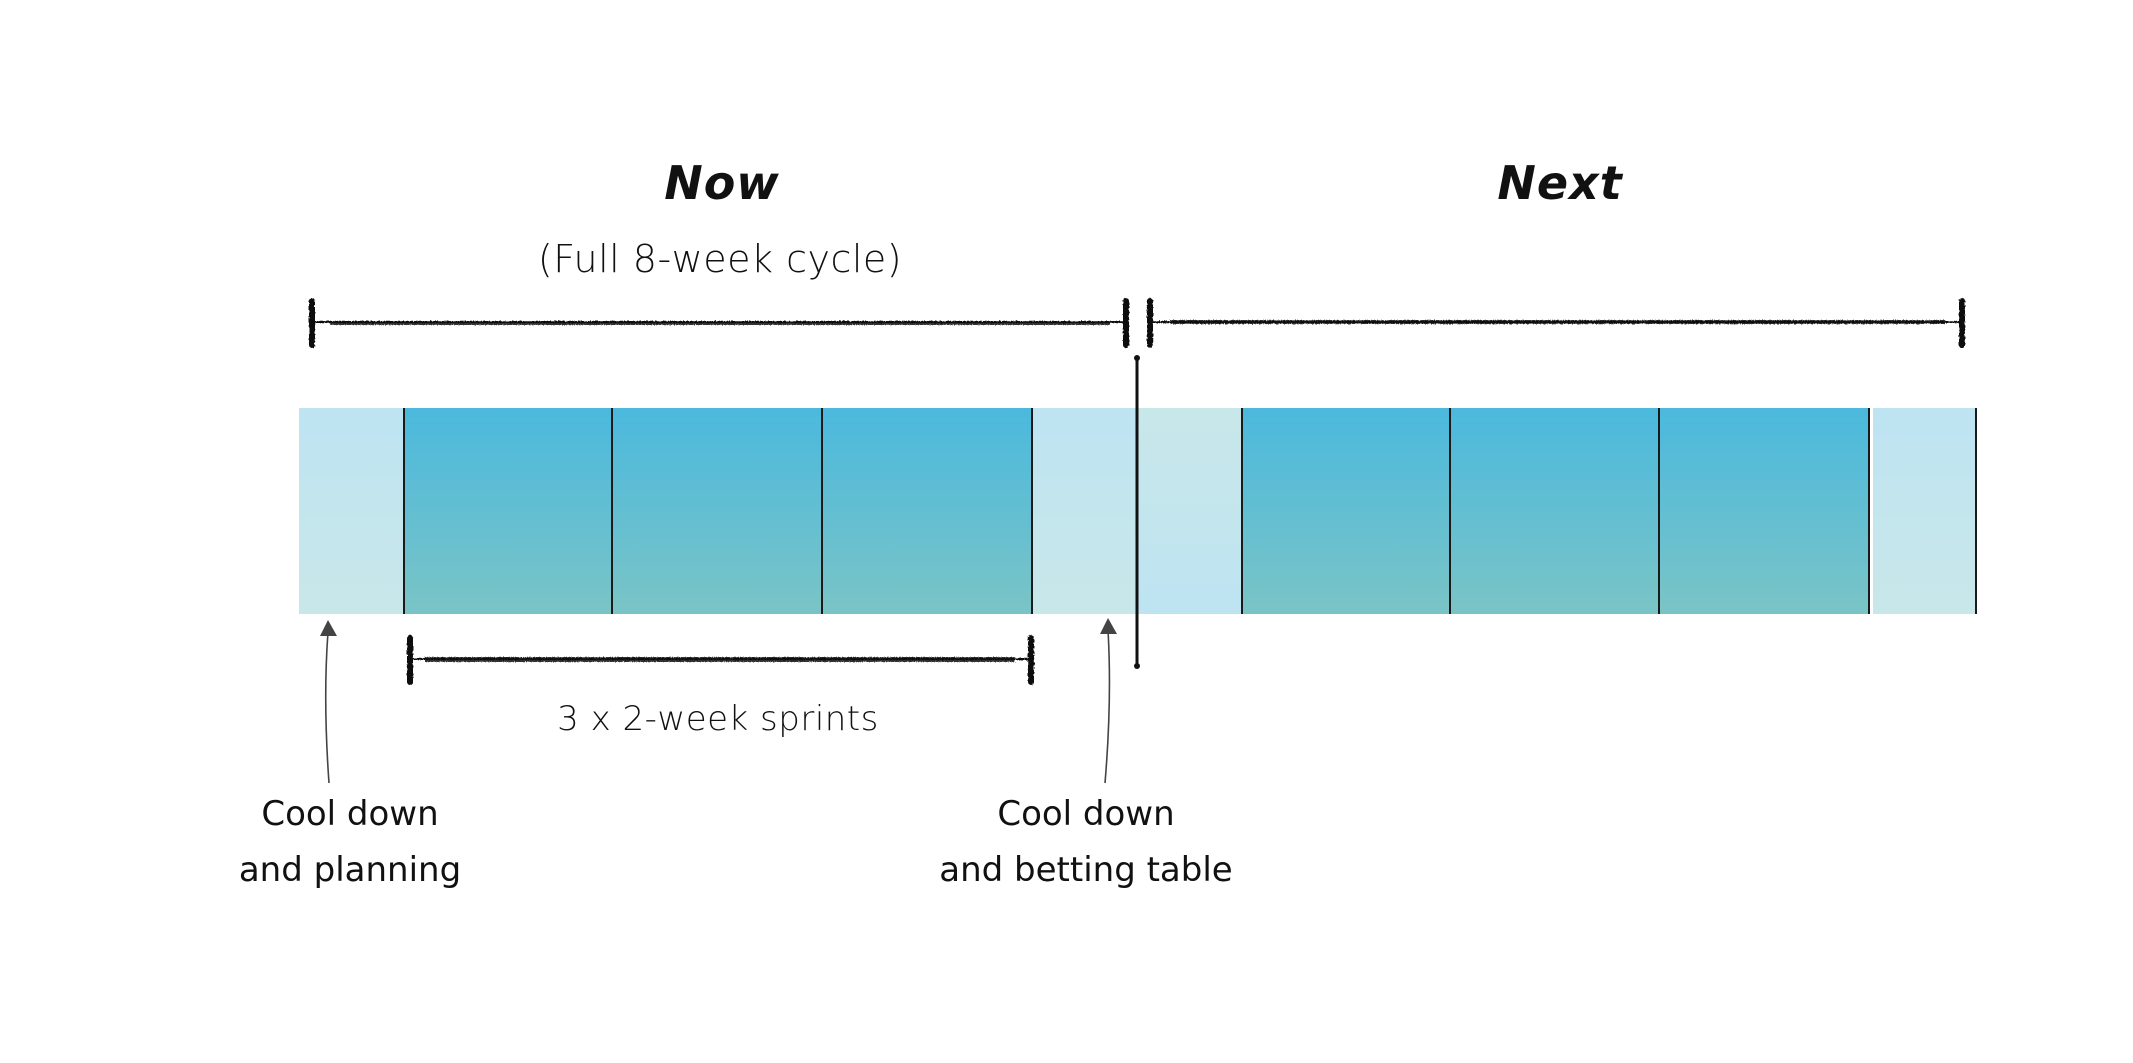  I want to click on bracket-now-cycle, so click(719, 323).